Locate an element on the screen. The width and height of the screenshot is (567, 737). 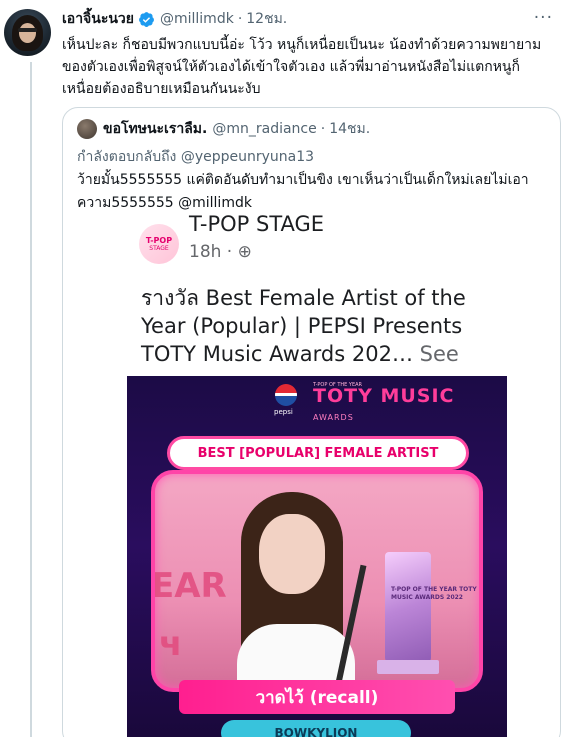
logo-text-small: STAGE is located at coordinates (159, 248).